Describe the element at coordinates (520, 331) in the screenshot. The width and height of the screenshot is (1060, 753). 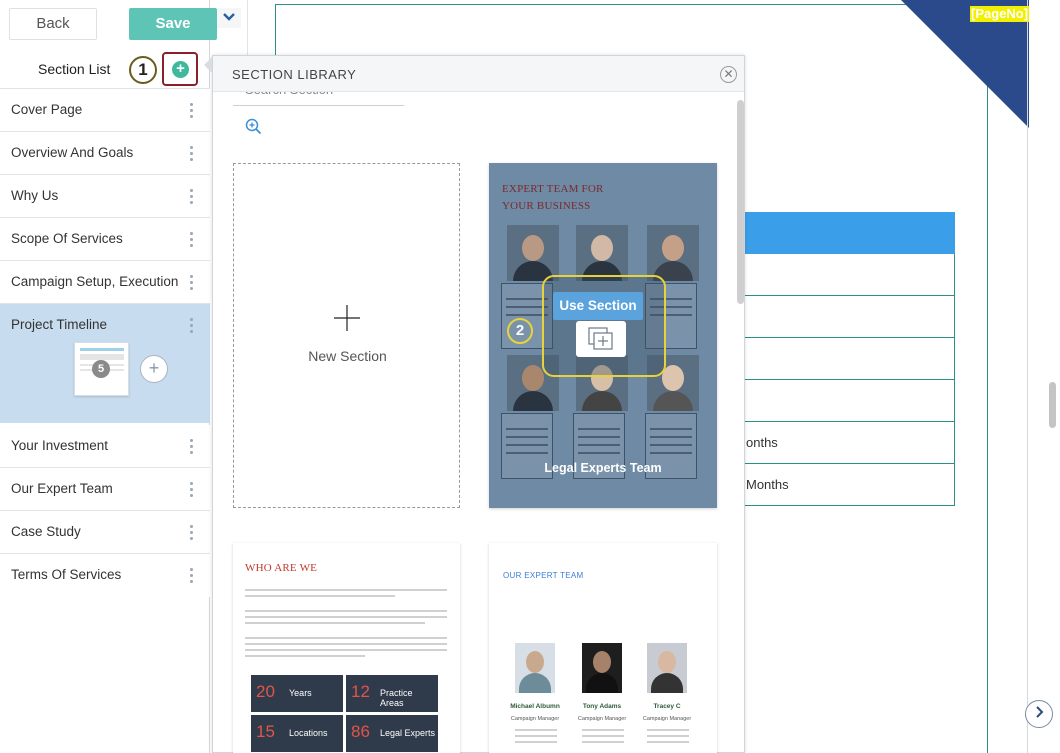
I see `step-badge-2: 2` at that location.